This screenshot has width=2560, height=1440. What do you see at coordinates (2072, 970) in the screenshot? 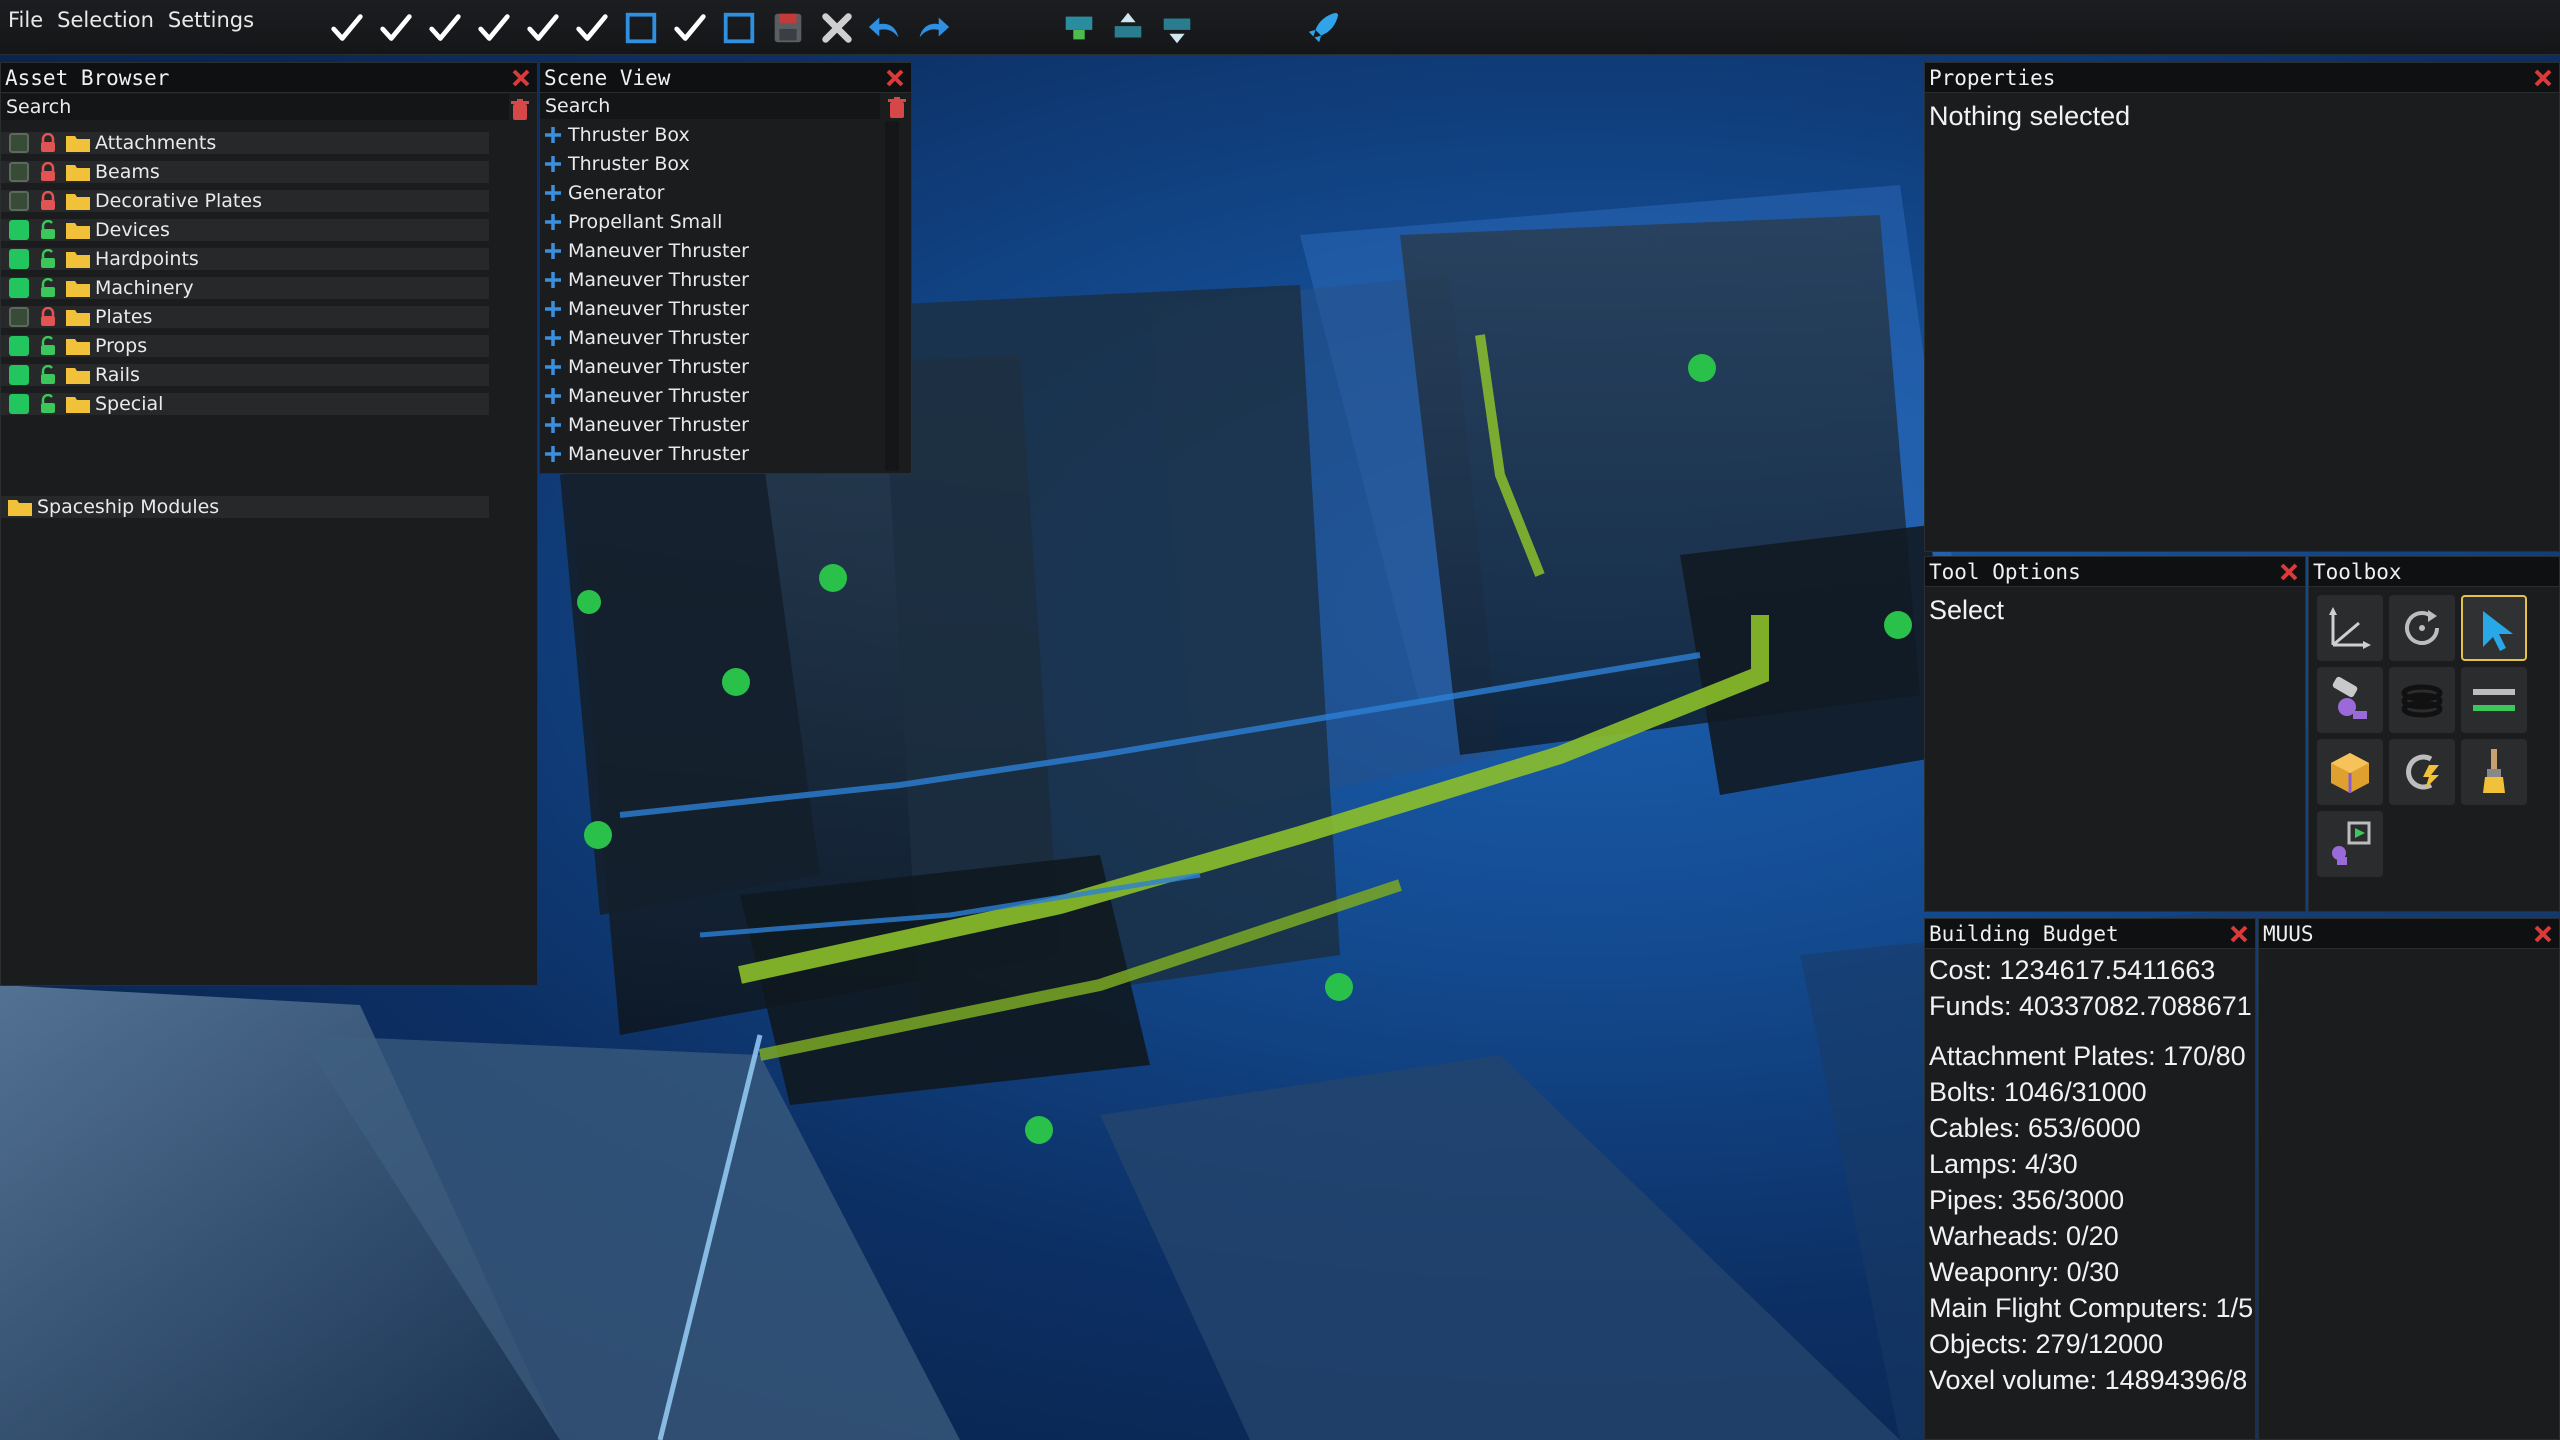
I see `budget-cost: Cost: 1234617.5411663` at bounding box center [2072, 970].